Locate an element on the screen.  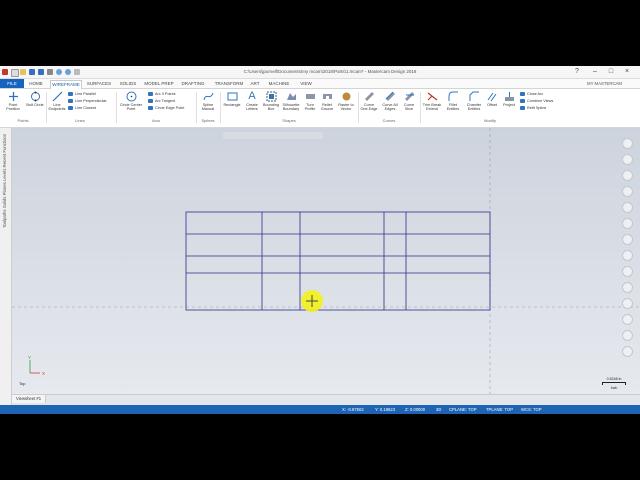
top-view-icon is located at coordinates (627, 191).